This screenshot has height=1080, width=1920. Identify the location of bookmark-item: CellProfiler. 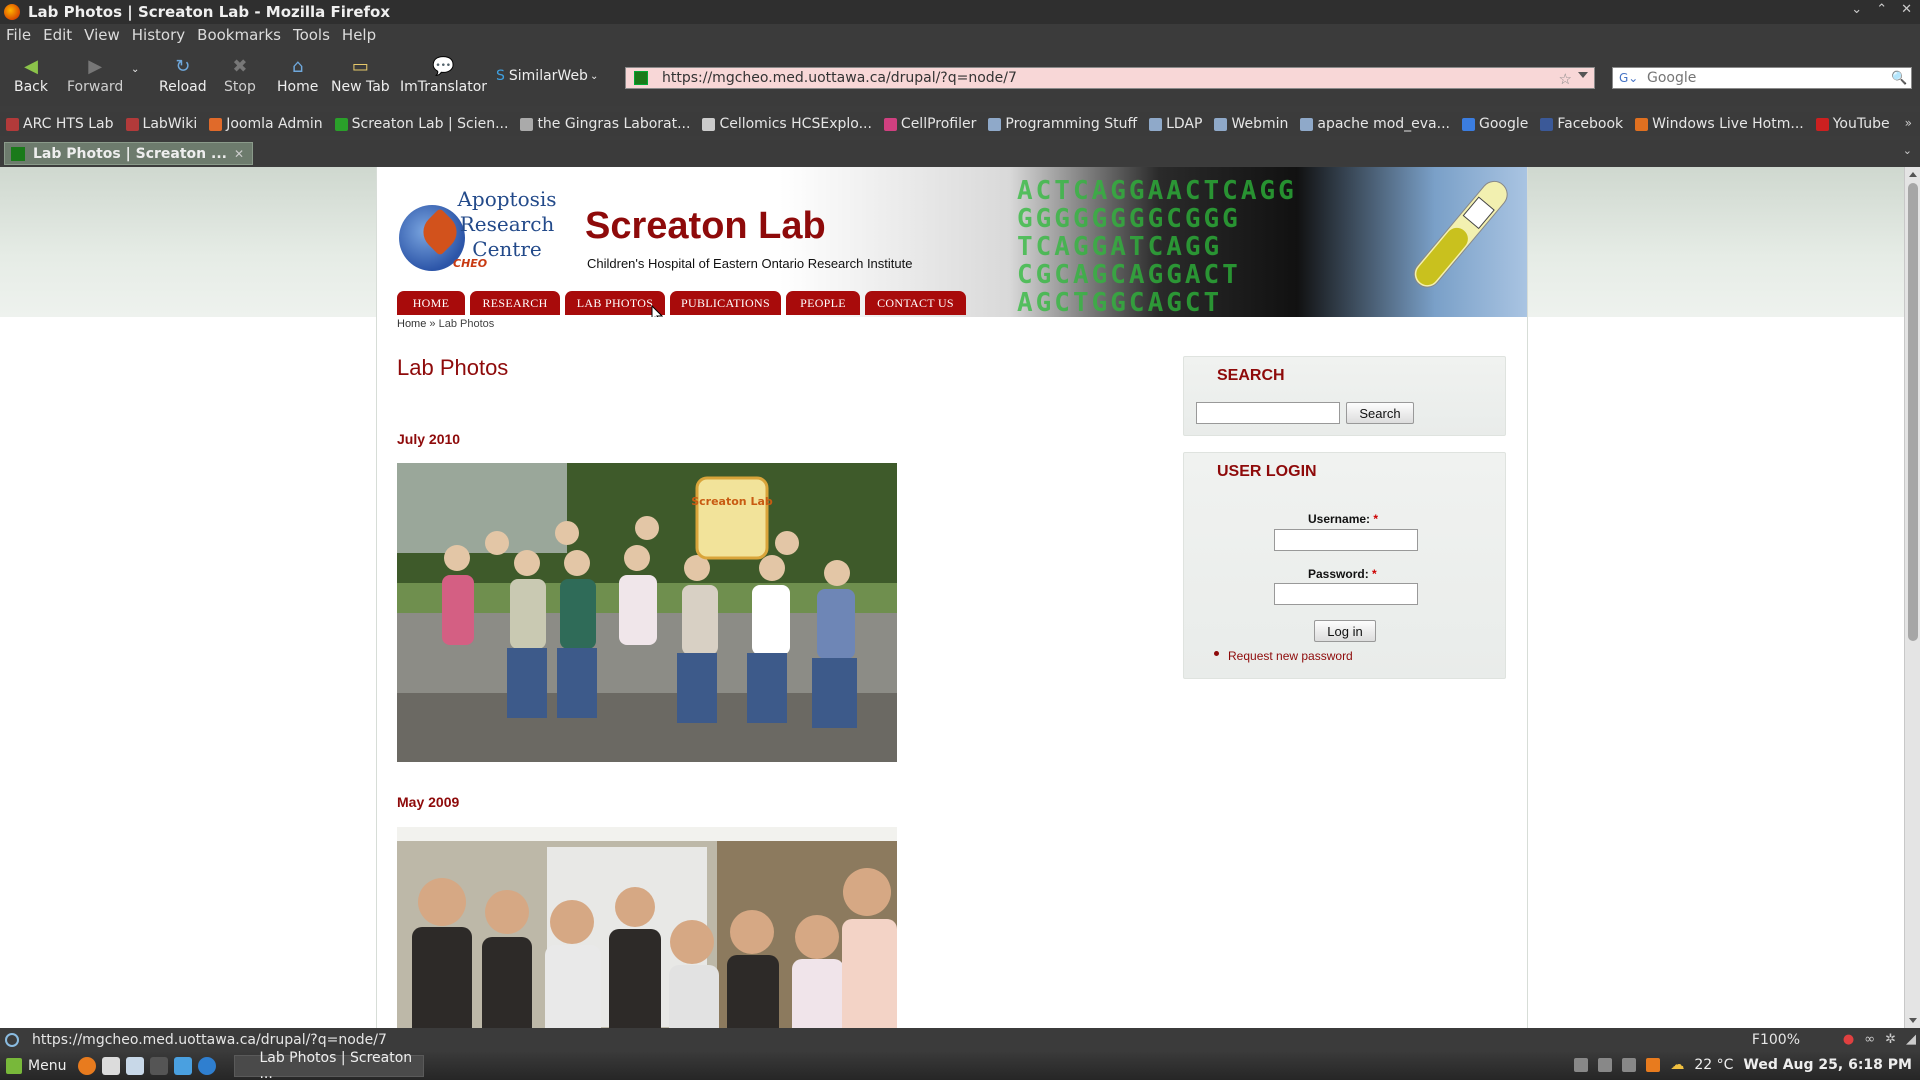
(929, 124).